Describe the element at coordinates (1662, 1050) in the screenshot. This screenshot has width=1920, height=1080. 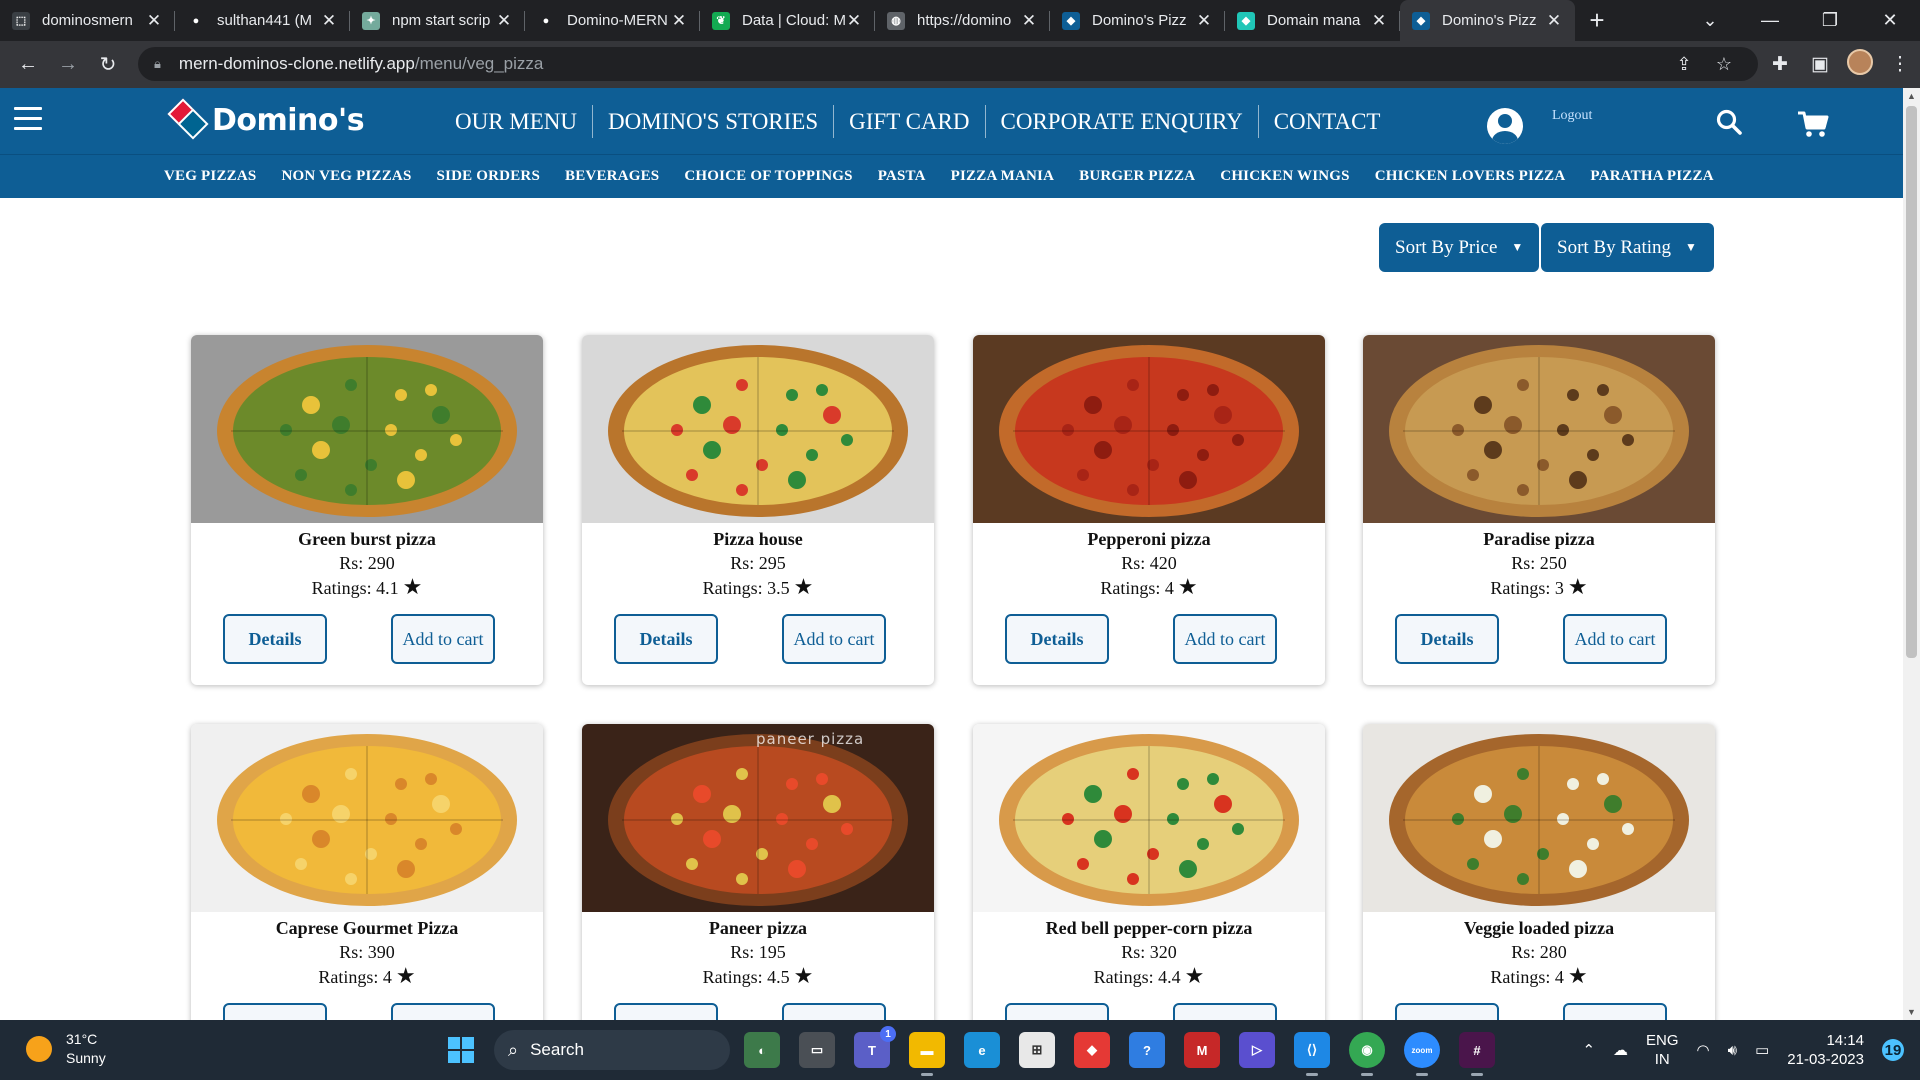
I see `language-indicator: ENG IN` at that location.